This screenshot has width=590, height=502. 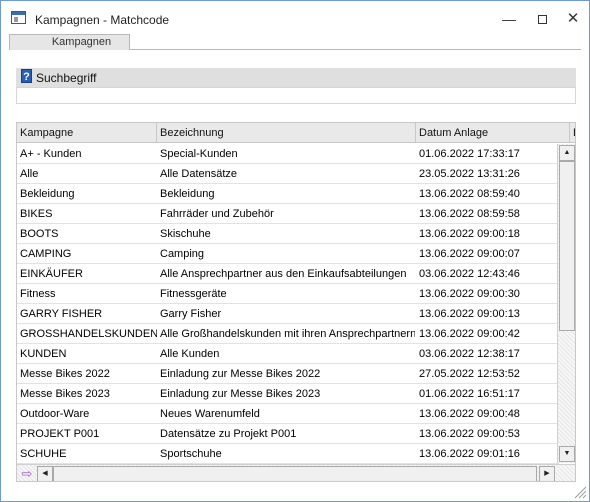 I want to click on cell-bezeichnung: Alle Kunden, so click(x=190, y=354).